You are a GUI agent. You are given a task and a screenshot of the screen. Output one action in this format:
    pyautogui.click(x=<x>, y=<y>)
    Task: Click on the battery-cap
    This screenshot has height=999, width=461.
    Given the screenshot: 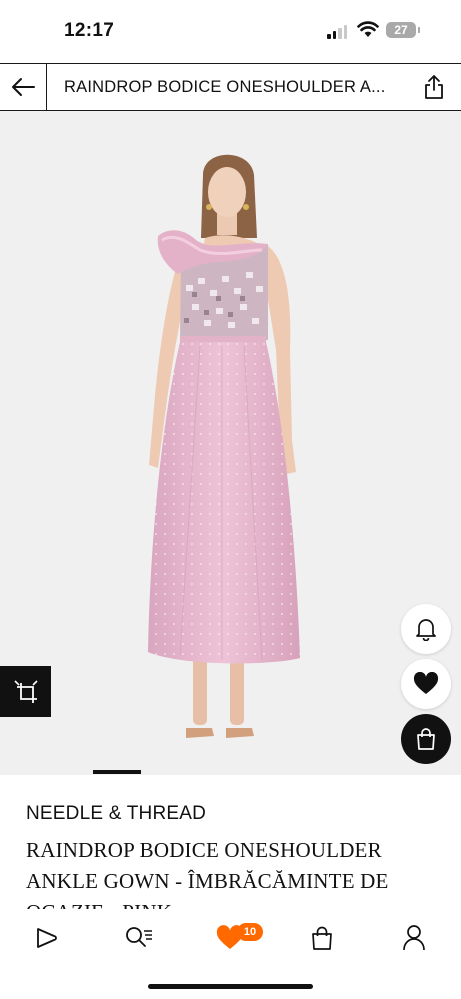 What is the action you would take?
    pyautogui.click(x=419, y=30)
    